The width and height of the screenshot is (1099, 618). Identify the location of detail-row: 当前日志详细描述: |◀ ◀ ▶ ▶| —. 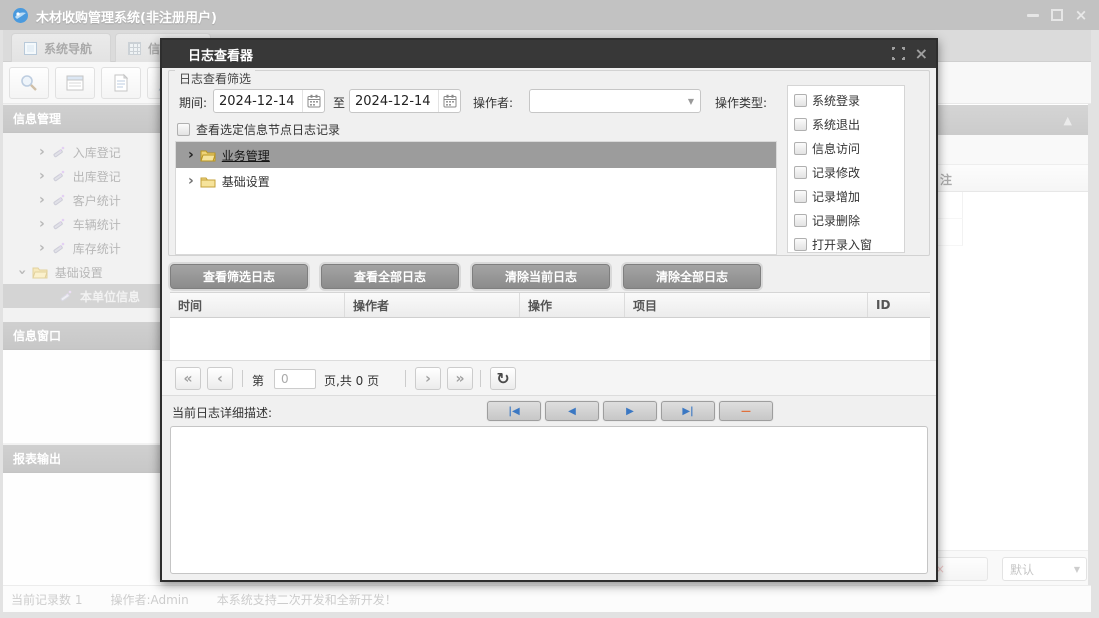
(549, 411).